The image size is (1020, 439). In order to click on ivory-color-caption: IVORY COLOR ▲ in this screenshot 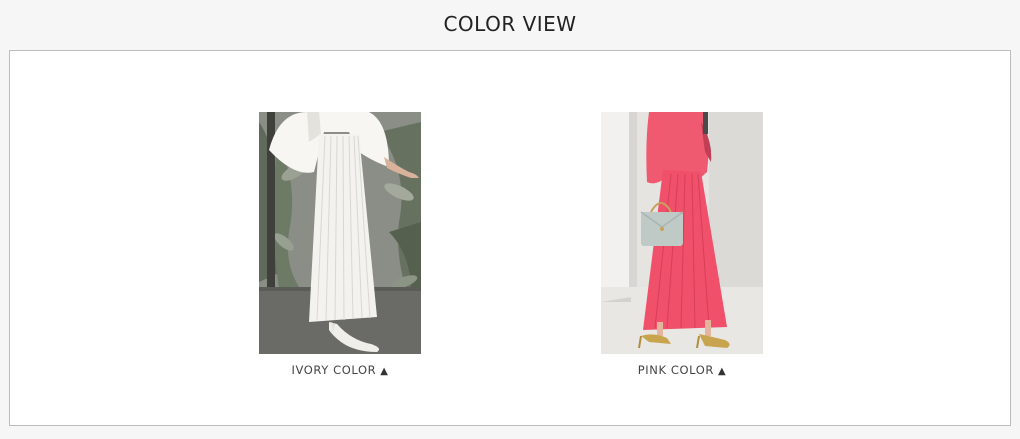, I will do `click(340, 370)`.